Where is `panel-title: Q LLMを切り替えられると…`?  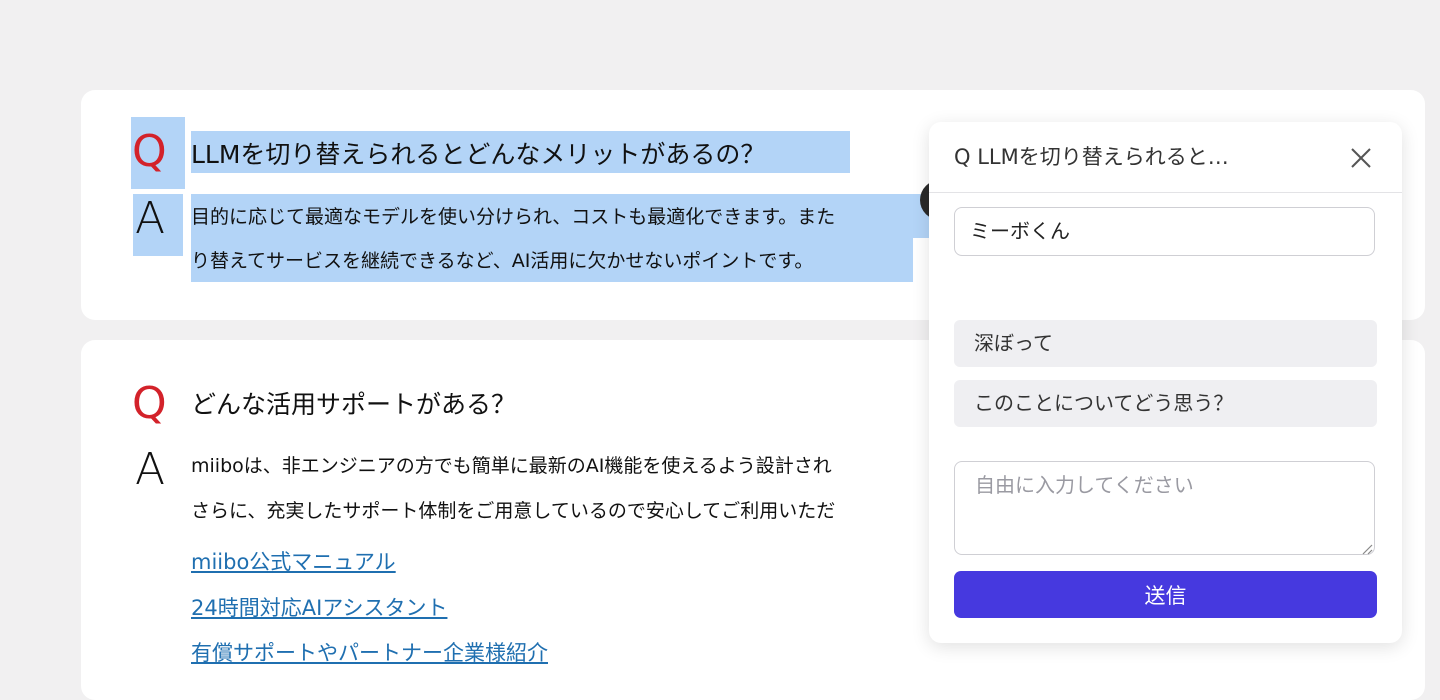
panel-title: Q LLMを切り替えられると… is located at coordinates (1091, 157).